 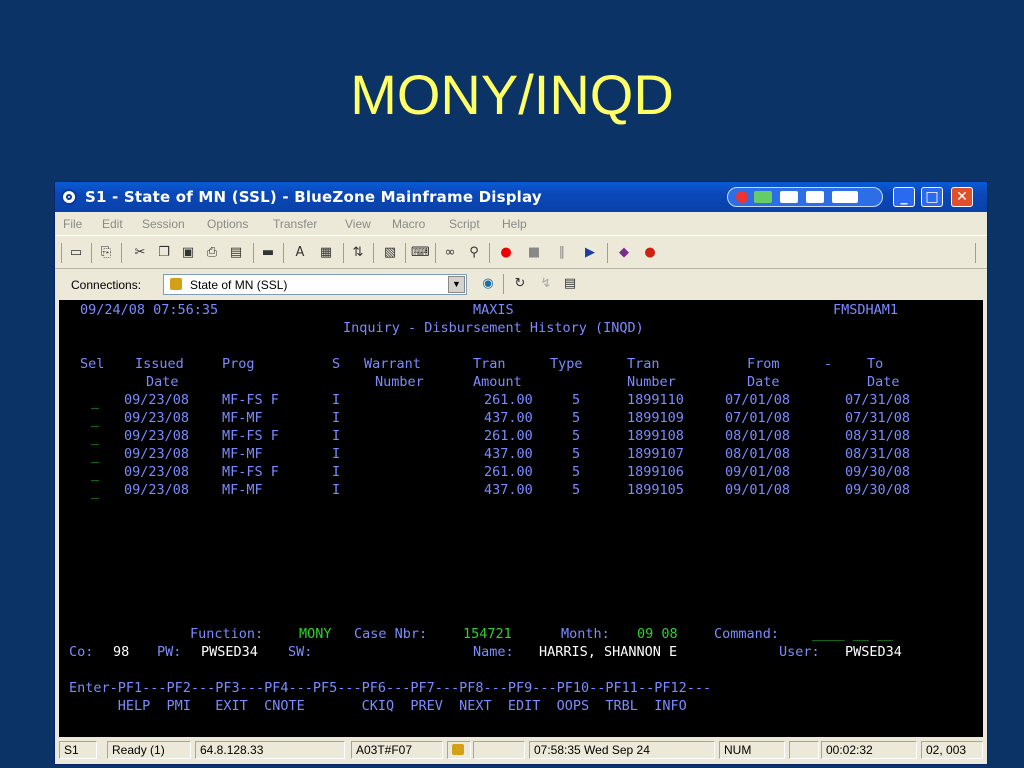 I want to click on page-icon: ▧, so click(x=390, y=253).